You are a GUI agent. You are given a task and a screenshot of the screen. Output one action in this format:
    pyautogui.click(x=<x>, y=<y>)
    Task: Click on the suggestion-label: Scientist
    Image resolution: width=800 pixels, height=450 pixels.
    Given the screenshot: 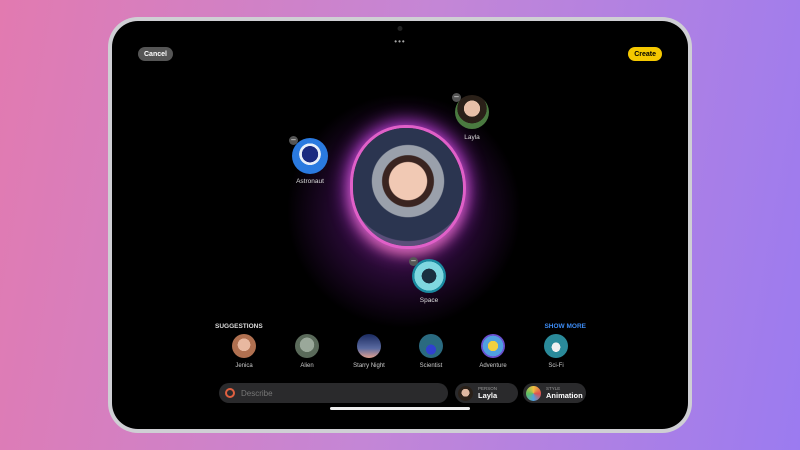 What is the action you would take?
    pyautogui.click(x=431, y=366)
    